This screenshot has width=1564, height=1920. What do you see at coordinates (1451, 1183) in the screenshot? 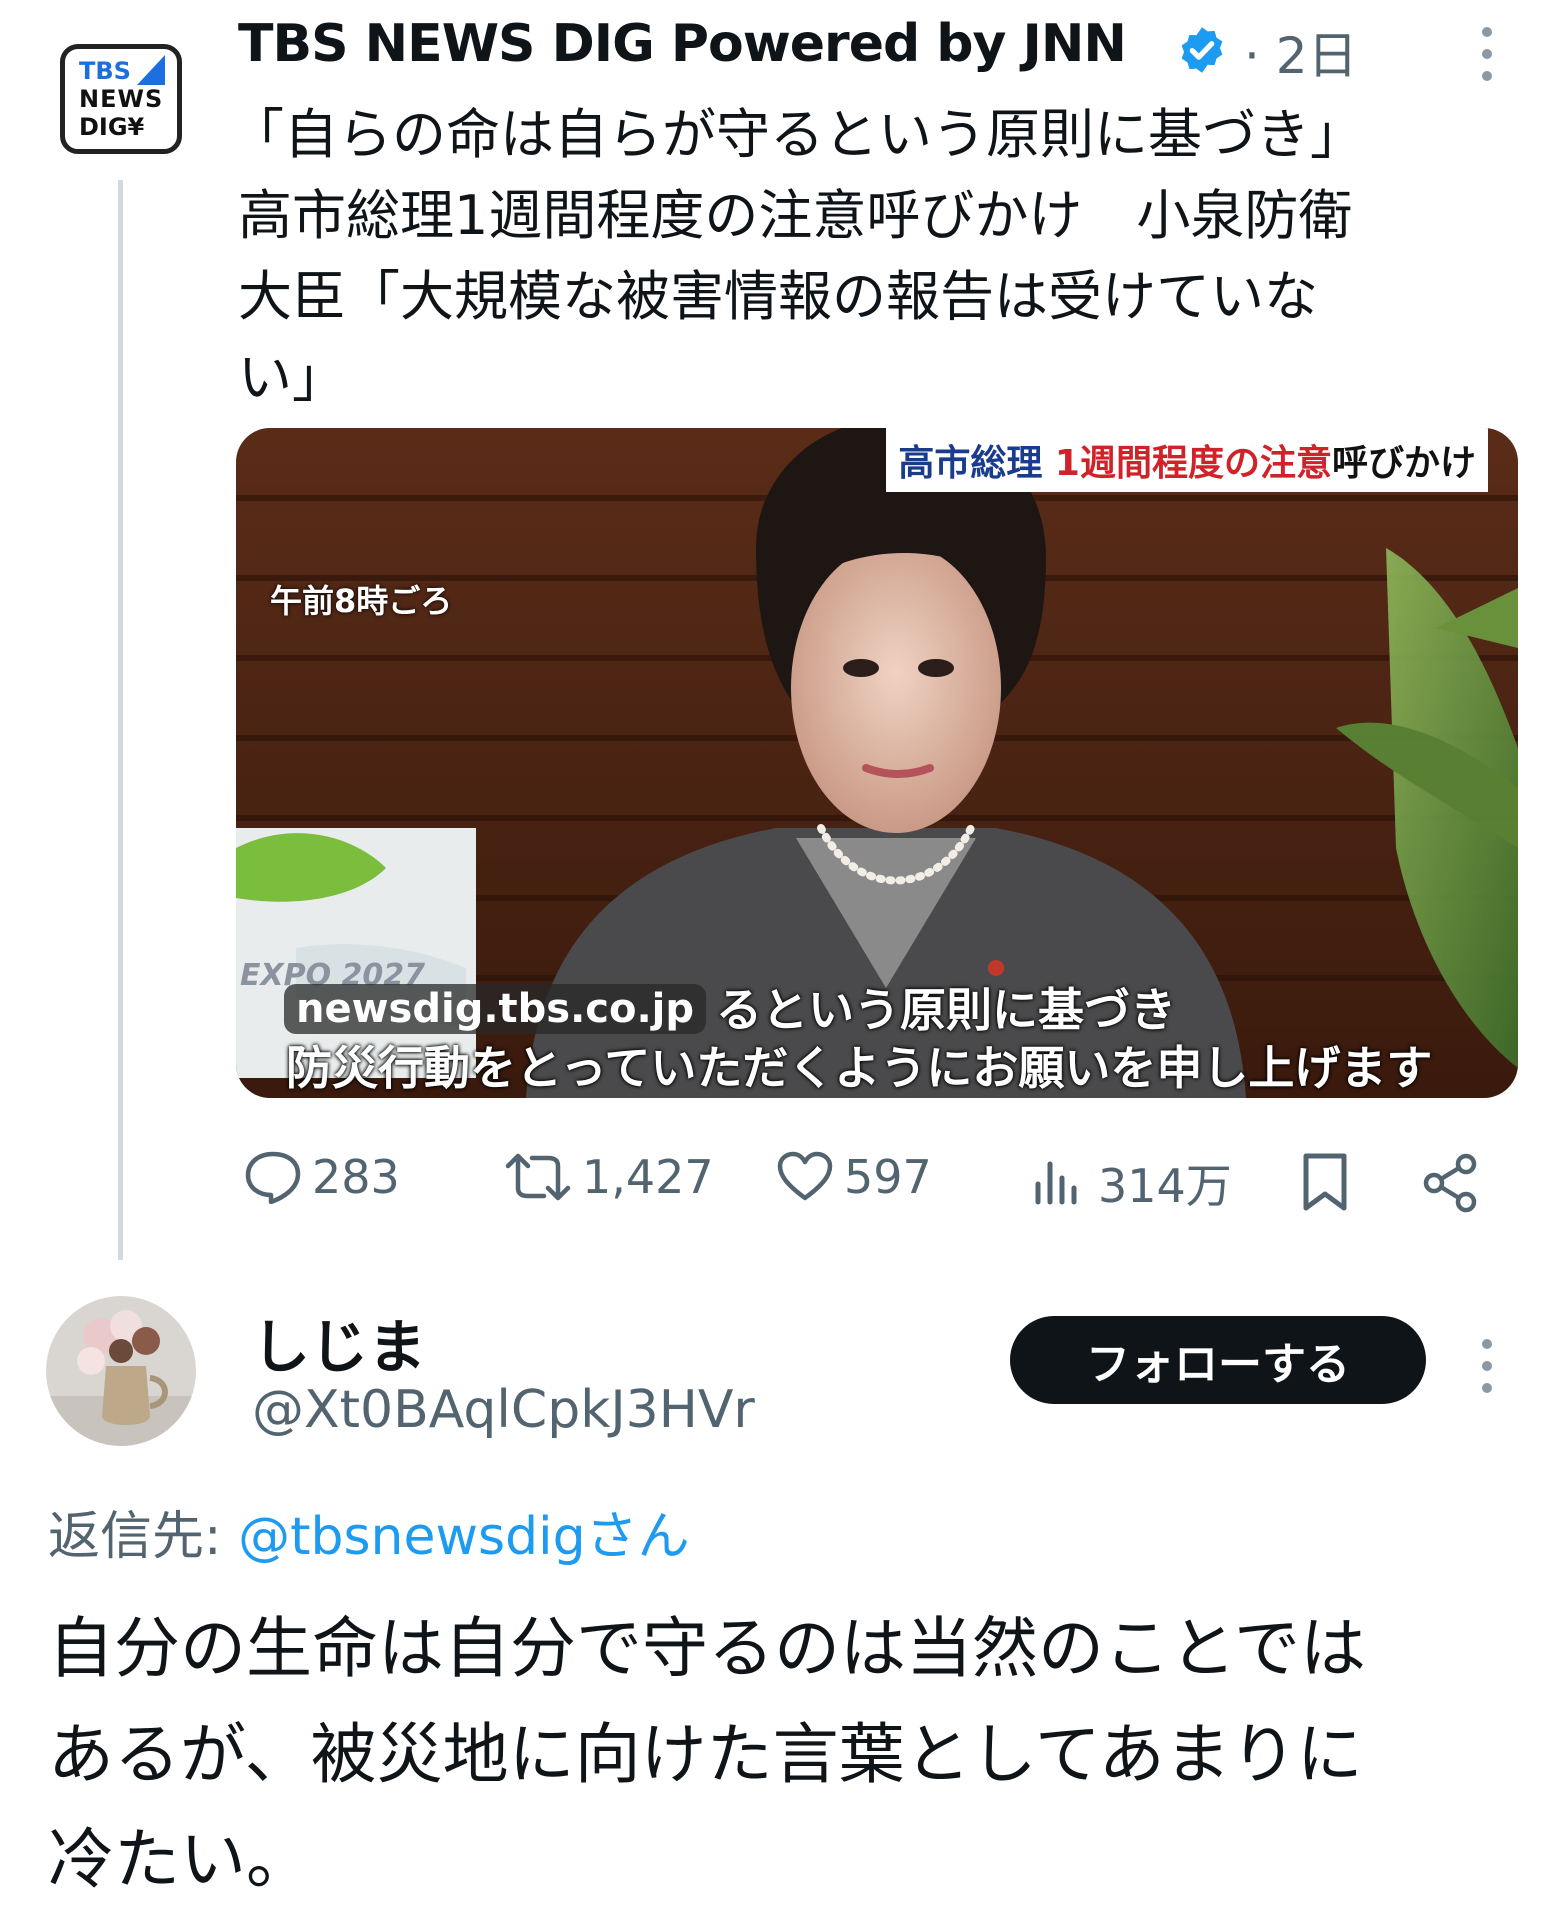
I see `share-icon` at bounding box center [1451, 1183].